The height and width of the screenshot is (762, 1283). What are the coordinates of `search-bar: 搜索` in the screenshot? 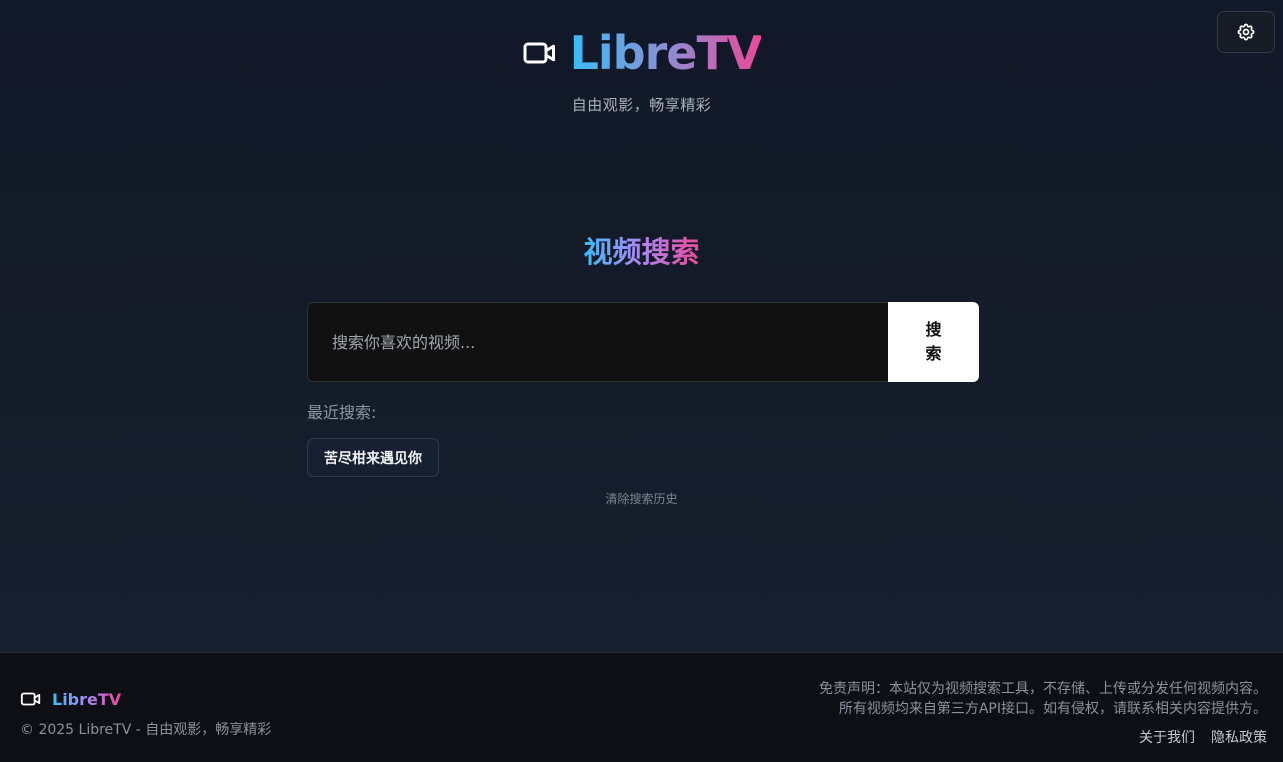 It's located at (643, 342).